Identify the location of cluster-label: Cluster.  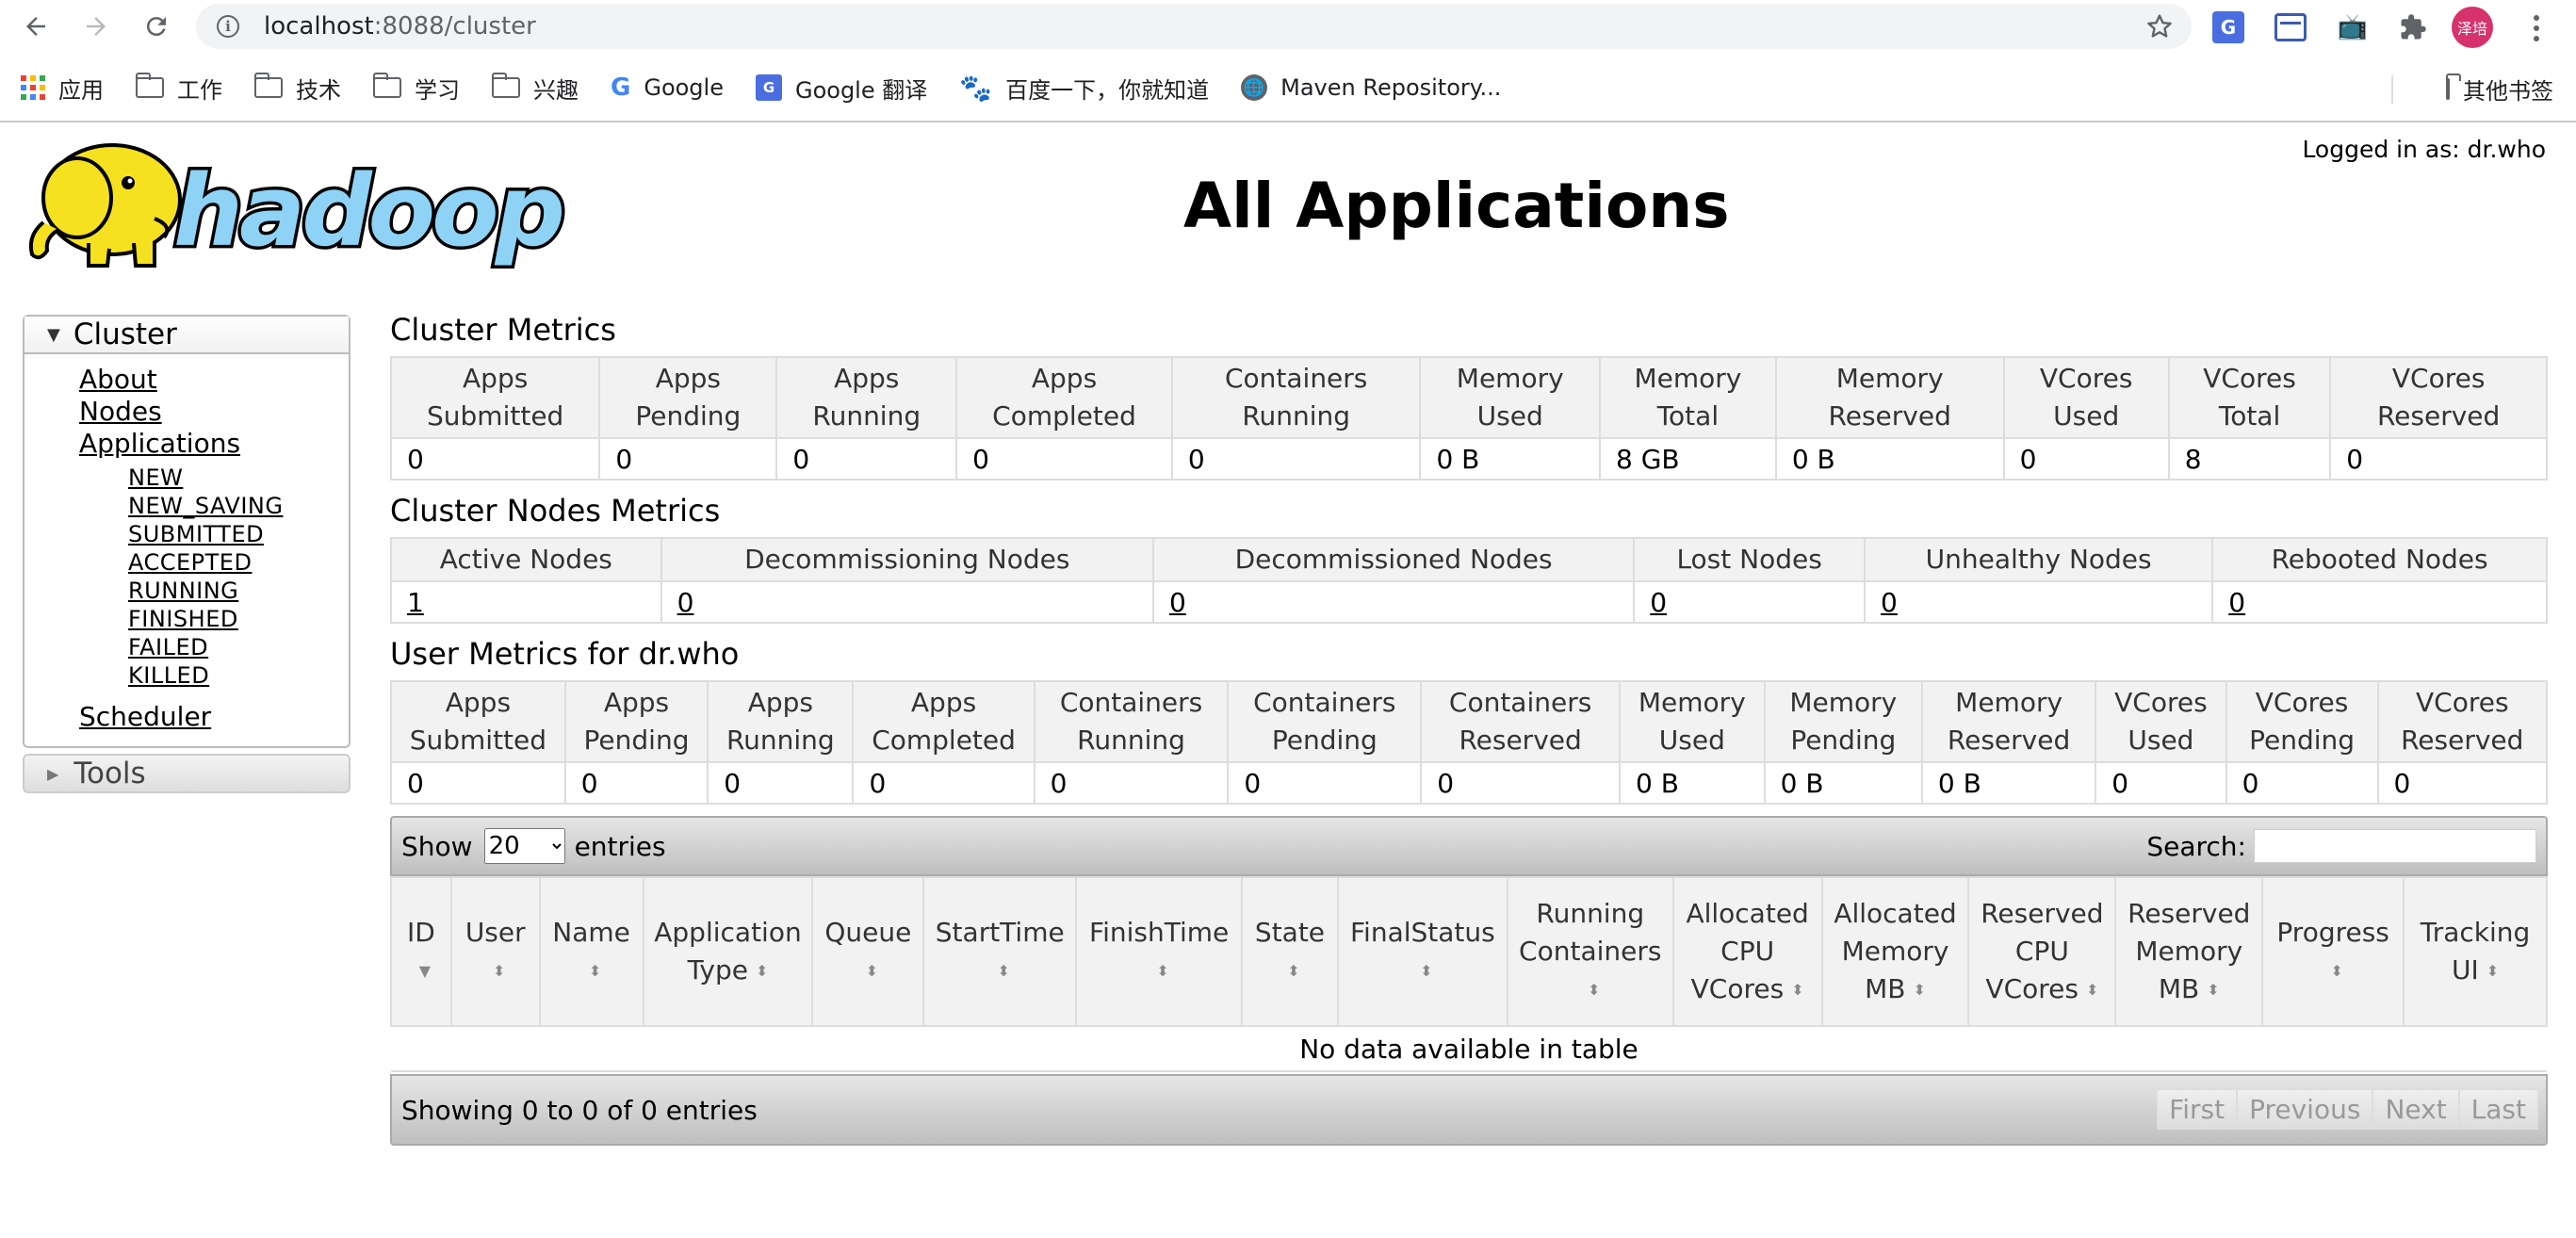
(125, 334).